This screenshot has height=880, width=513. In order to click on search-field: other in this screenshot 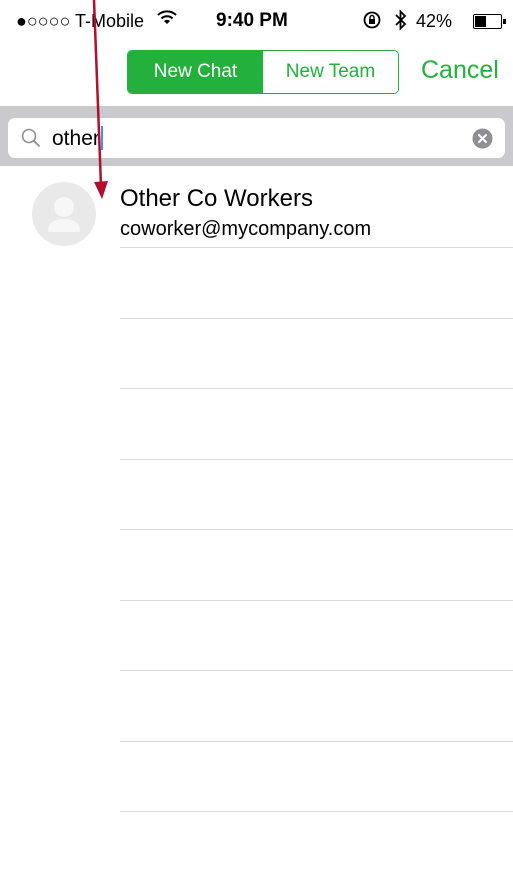, I will do `click(256, 138)`.